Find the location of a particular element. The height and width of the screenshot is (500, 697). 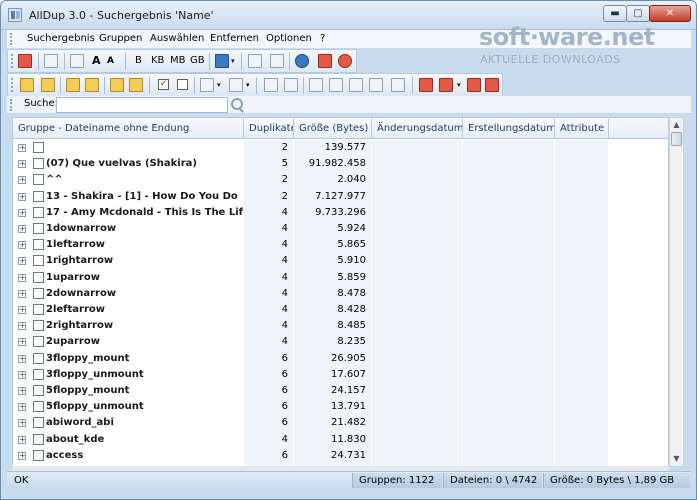

search-input is located at coordinates (142, 105).